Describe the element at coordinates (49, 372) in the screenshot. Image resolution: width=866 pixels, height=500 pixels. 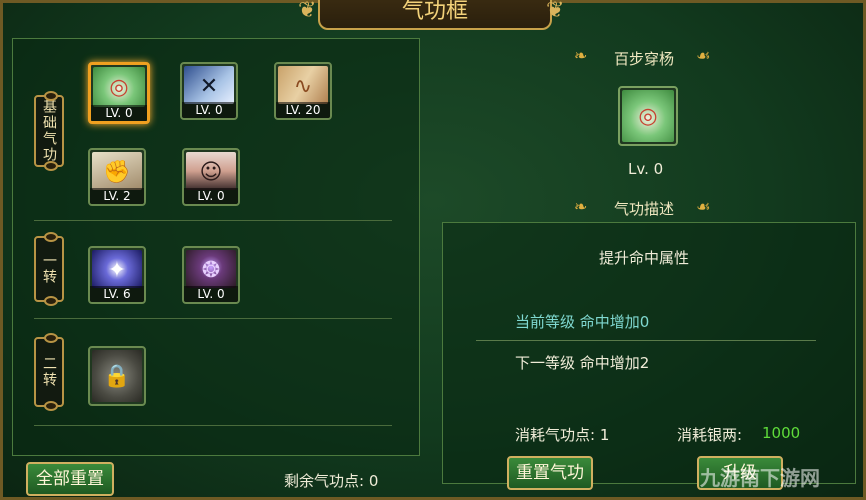
I see `row-label-second-turn: 二转` at that location.